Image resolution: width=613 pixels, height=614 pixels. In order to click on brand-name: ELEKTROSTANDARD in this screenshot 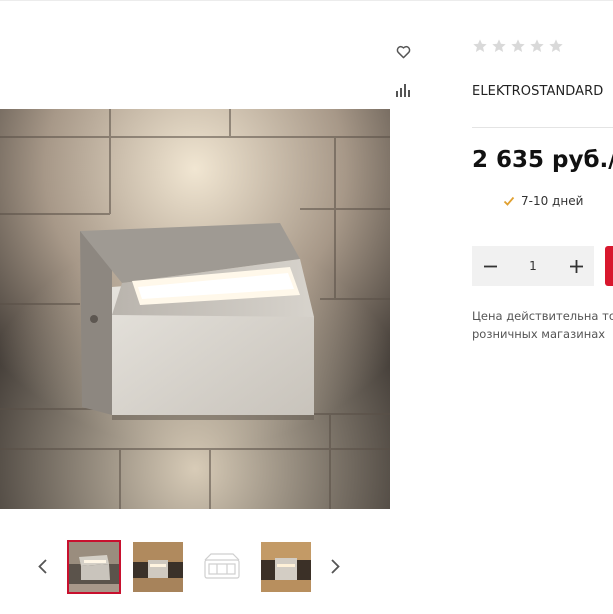, I will do `click(537, 91)`.